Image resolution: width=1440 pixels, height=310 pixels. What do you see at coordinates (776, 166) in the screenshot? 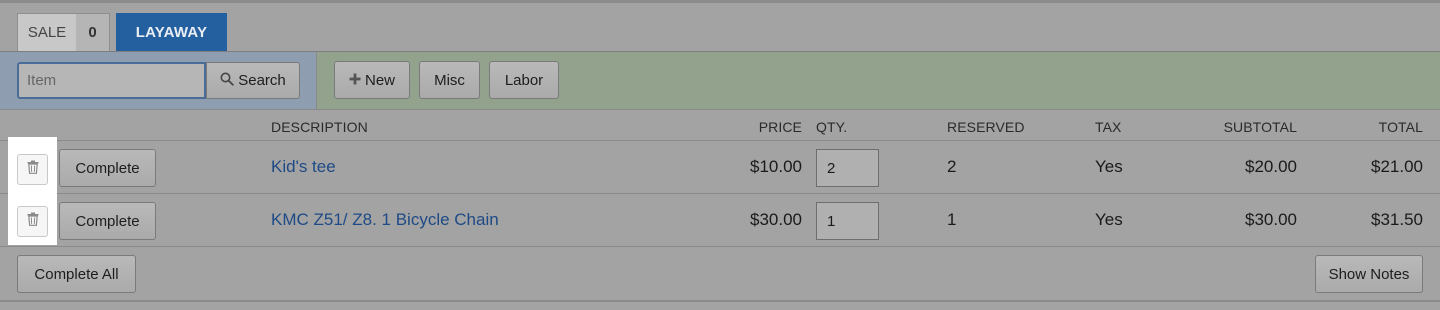
I see `item-price: $10.00` at bounding box center [776, 166].